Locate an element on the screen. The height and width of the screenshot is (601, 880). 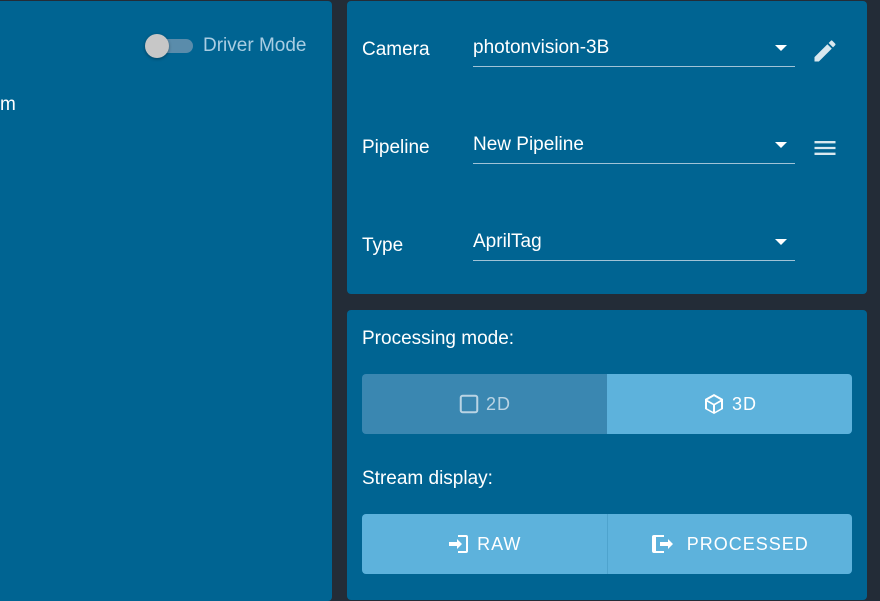
processing-mode-toggle-group: 2D 3D is located at coordinates (607, 404).